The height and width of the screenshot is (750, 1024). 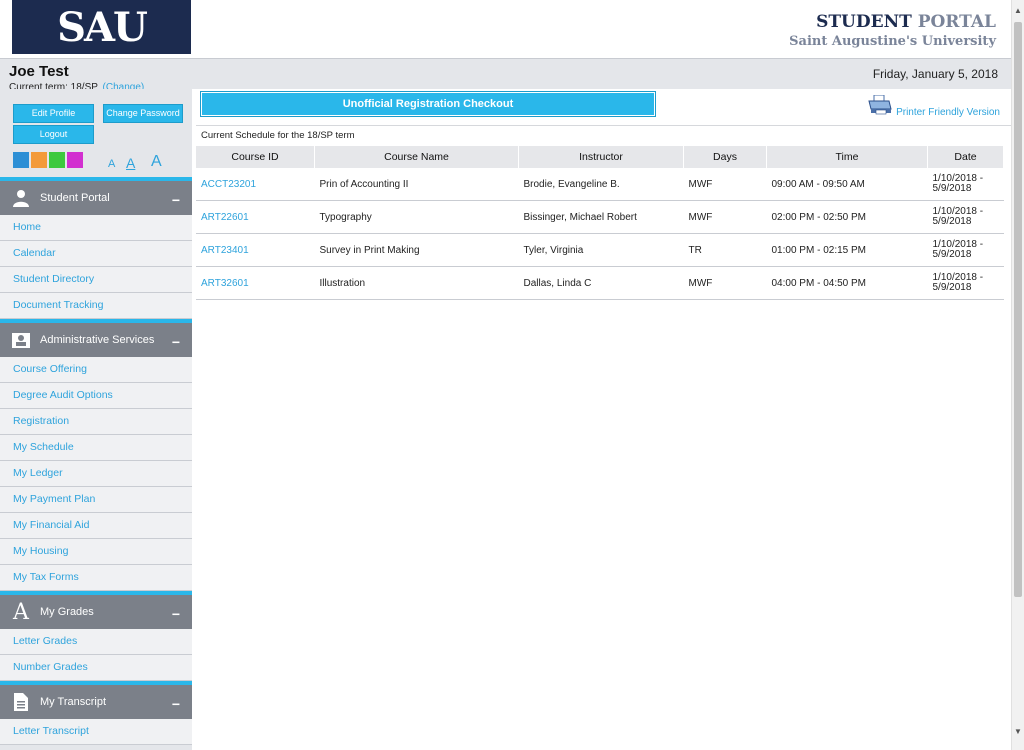 What do you see at coordinates (96, 500) in the screenshot?
I see `sidebar-item-my-payment-plan: My Payment Plan` at bounding box center [96, 500].